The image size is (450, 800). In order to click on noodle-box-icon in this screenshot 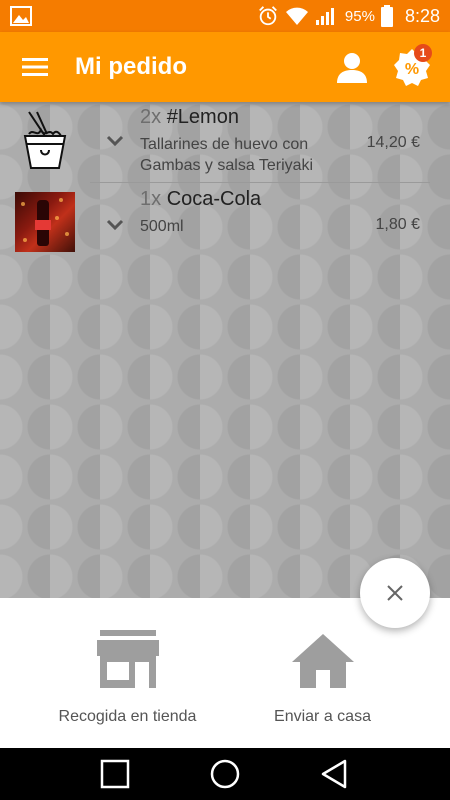, I will do `click(45, 140)`.